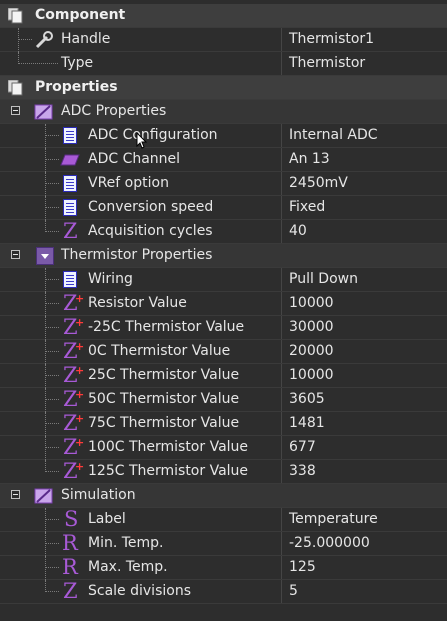 This screenshot has width=447, height=621. Describe the element at coordinates (128, 567) in the screenshot. I see `property-label: Max. Temp.` at that location.